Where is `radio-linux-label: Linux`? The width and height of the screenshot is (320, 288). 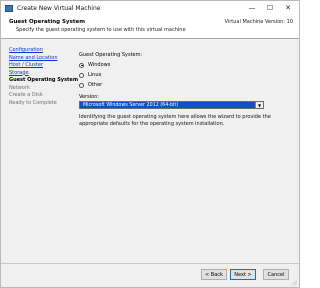
radio-linux-label: Linux is located at coordinates (95, 75).